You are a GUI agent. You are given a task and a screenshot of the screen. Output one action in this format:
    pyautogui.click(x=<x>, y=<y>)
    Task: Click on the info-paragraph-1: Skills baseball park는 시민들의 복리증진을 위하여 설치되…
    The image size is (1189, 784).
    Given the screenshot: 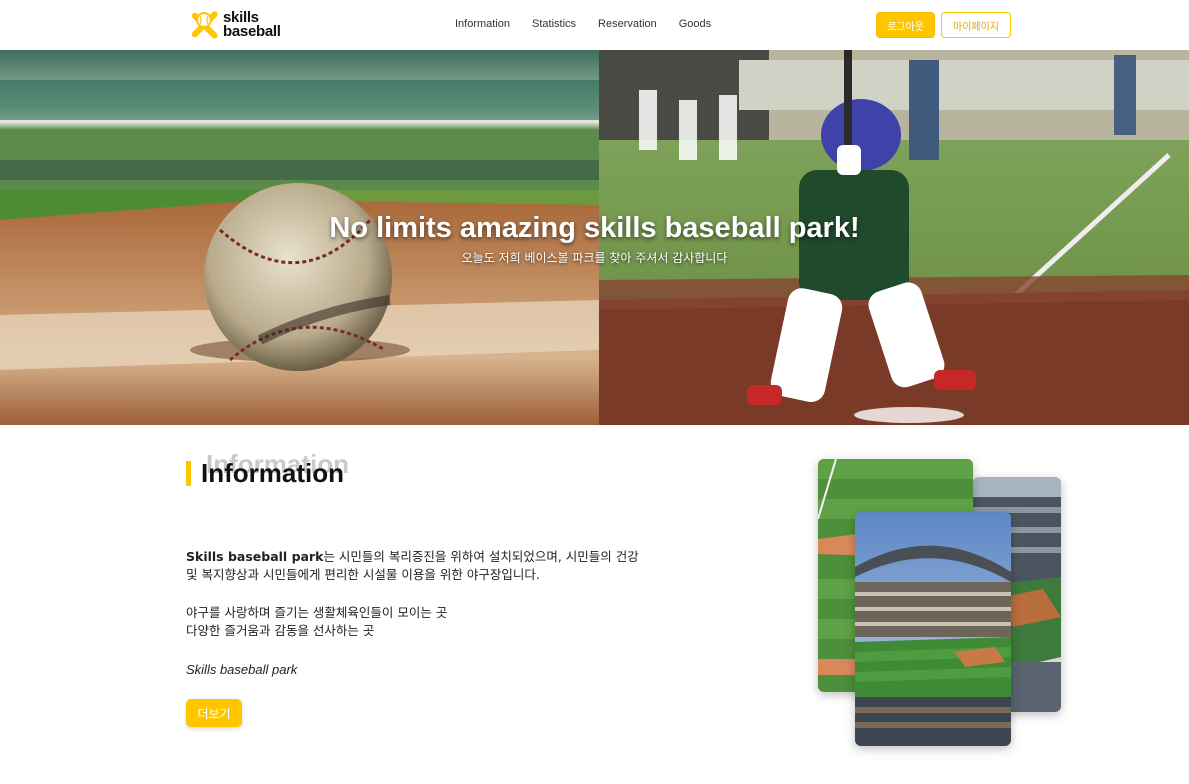 What is the action you would take?
    pyautogui.click(x=416, y=566)
    